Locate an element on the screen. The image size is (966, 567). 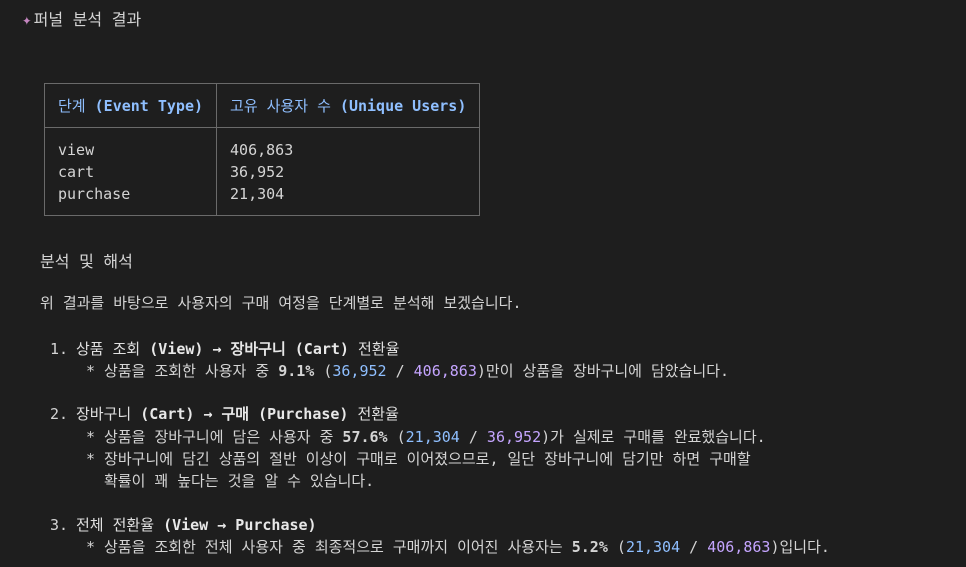
cell-users: 21,304 is located at coordinates (348, 199).